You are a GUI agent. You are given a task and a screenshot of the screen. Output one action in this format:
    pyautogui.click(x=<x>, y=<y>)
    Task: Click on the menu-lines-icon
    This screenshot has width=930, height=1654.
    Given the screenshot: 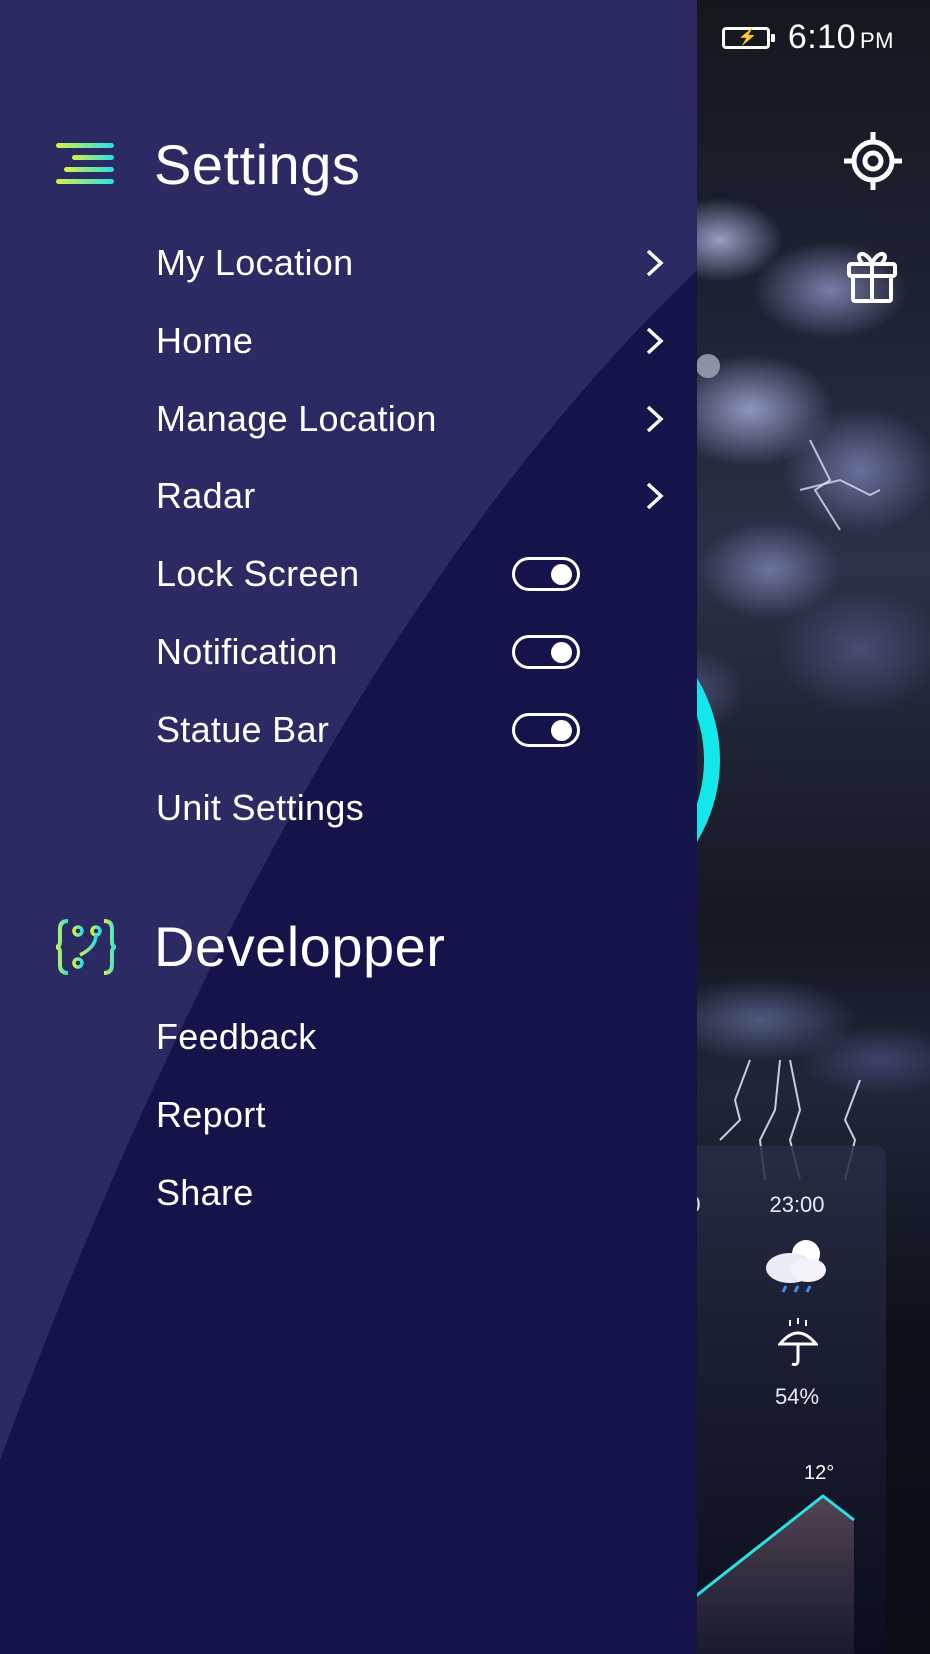 What is the action you would take?
    pyautogui.click(x=86, y=165)
    